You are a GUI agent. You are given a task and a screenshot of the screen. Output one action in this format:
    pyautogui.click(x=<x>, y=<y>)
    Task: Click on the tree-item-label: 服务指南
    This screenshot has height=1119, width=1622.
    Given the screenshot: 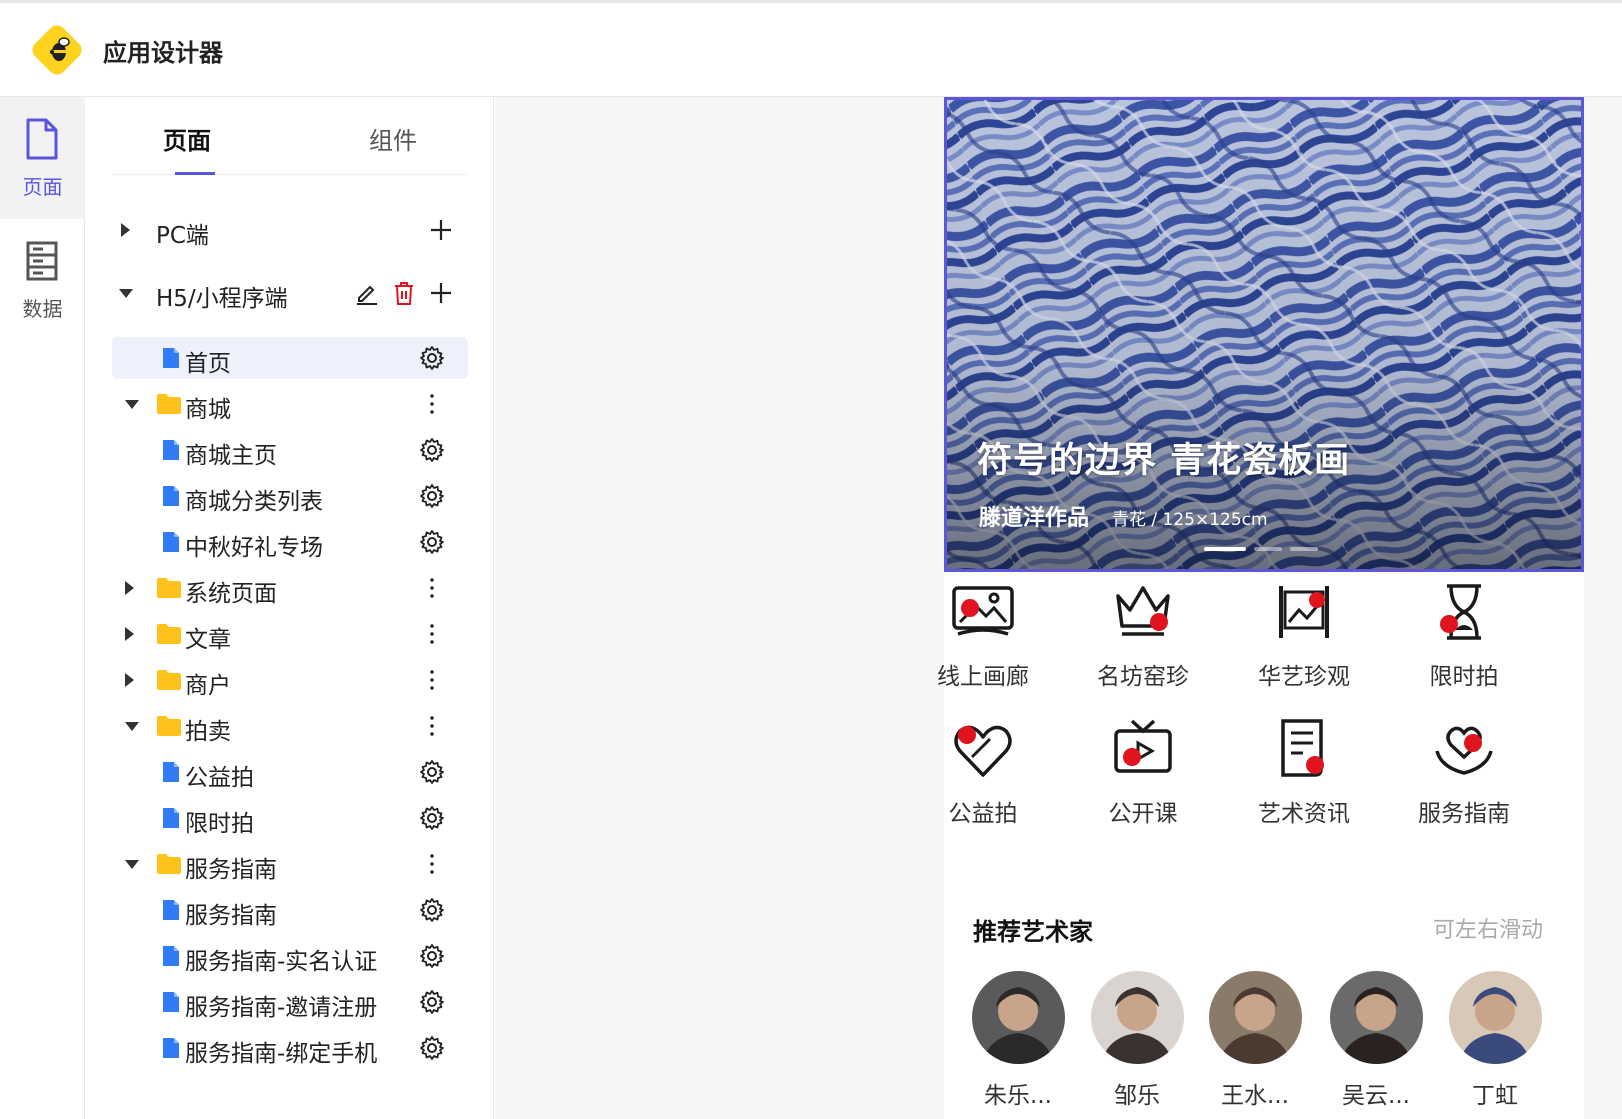 What is the action you would take?
    pyautogui.click(x=231, y=916)
    